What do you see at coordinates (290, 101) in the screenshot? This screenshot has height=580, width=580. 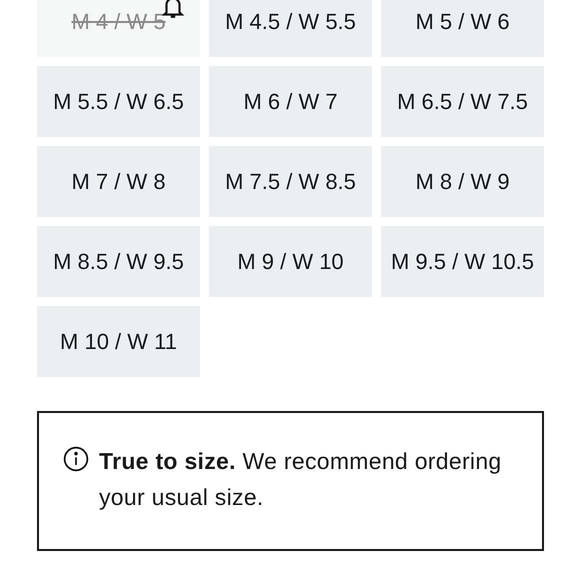 I see `size-option: M 6 / W 7` at bounding box center [290, 101].